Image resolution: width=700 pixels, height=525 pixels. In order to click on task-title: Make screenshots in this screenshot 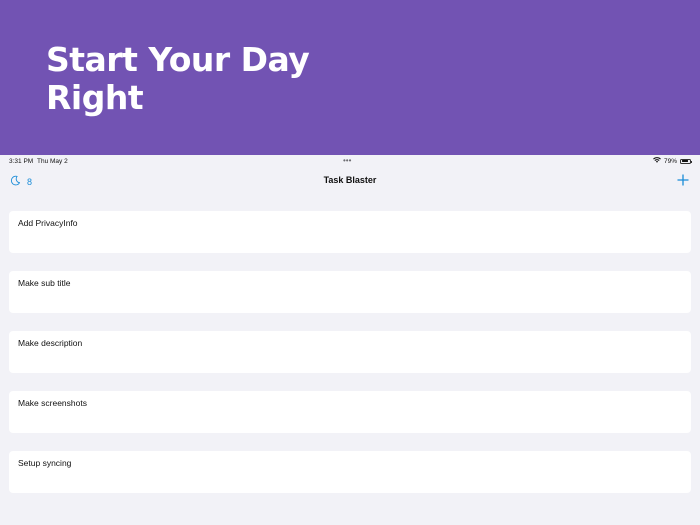, I will do `click(52, 403)`.